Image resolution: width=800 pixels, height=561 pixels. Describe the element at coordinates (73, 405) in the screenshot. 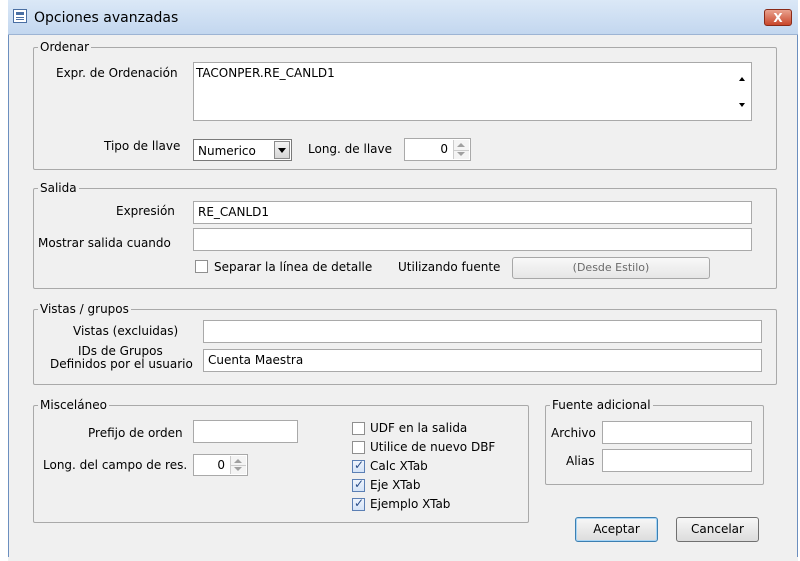

I see `miscelaneo-legend: Misceláneo` at that location.